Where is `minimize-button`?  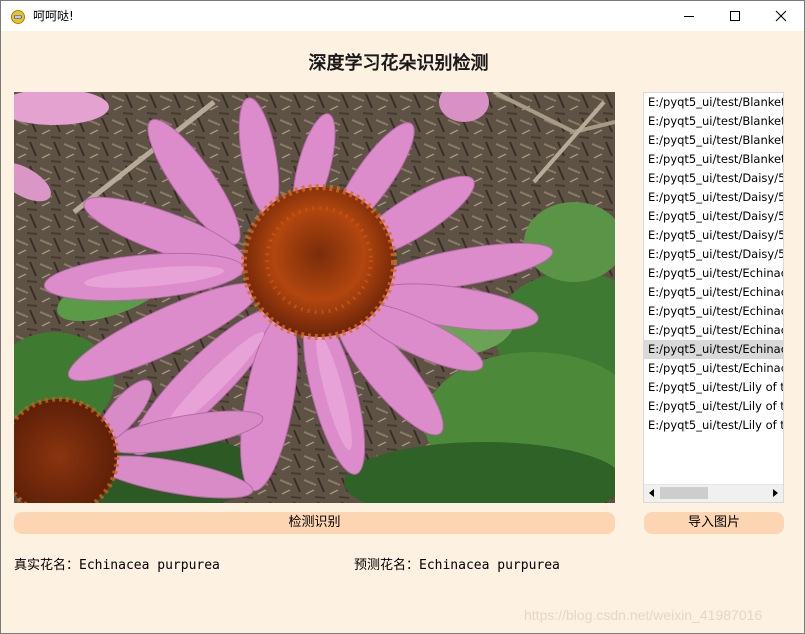
minimize-button is located at coordinates (689, 16).